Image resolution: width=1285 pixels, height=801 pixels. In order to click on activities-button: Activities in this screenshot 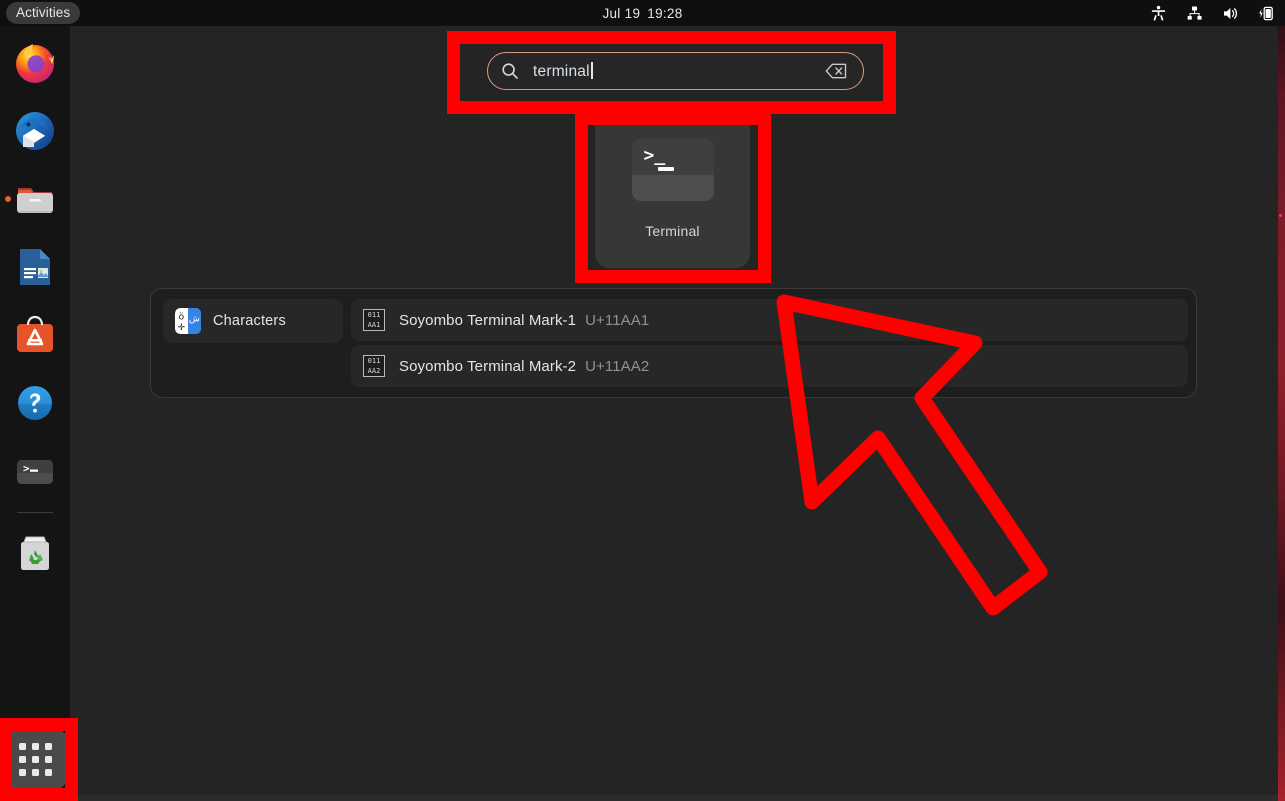, I will do `click(43, 13)`.